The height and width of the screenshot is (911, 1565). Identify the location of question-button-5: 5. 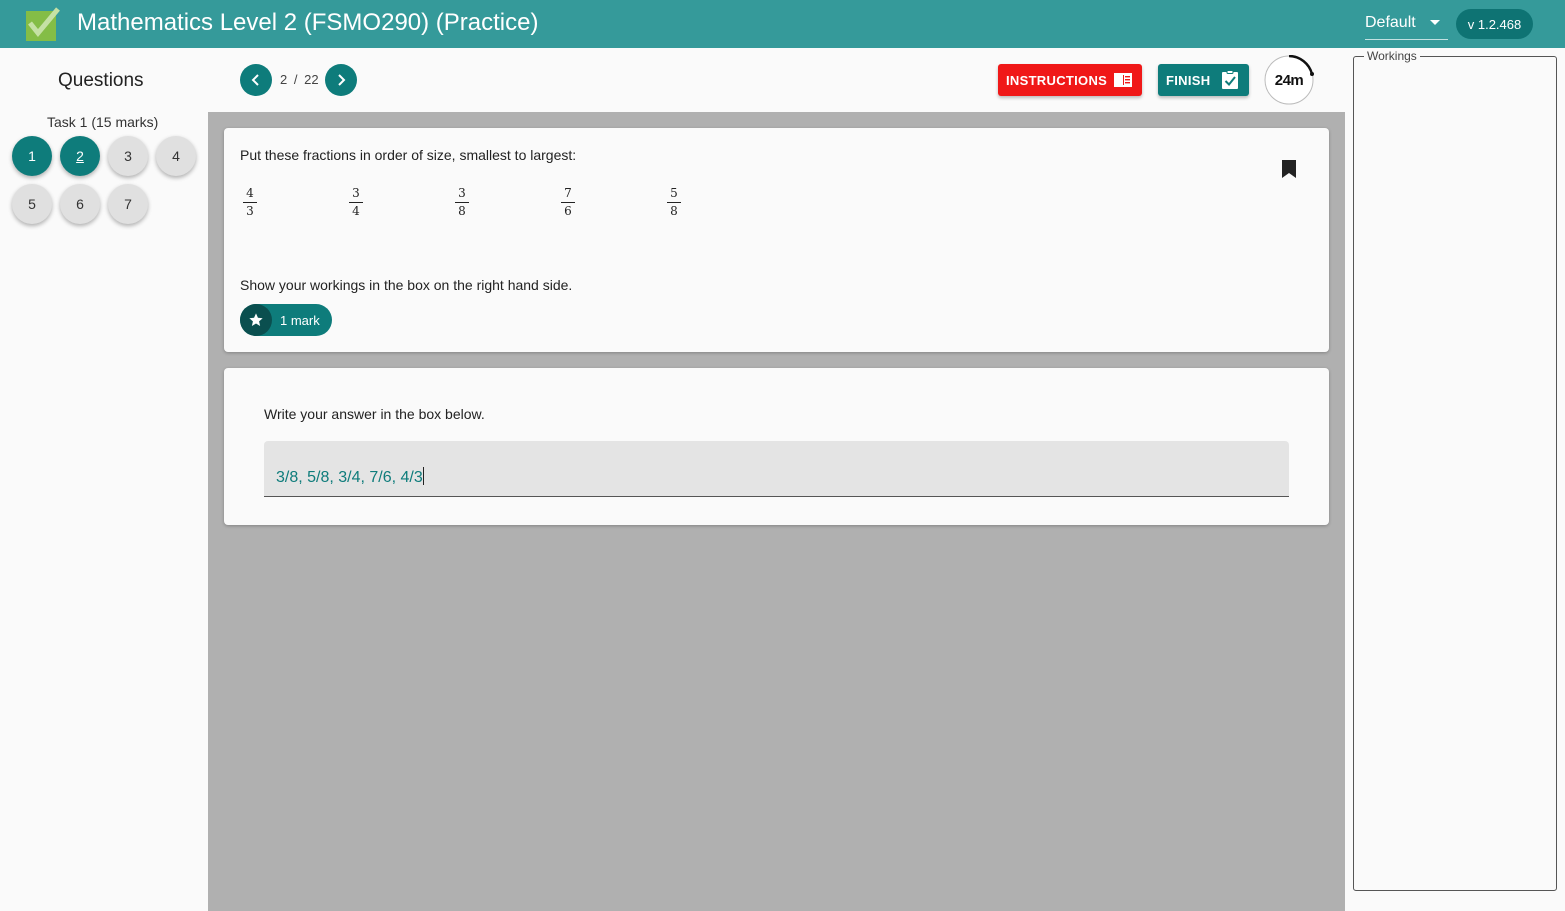
(32, 204).